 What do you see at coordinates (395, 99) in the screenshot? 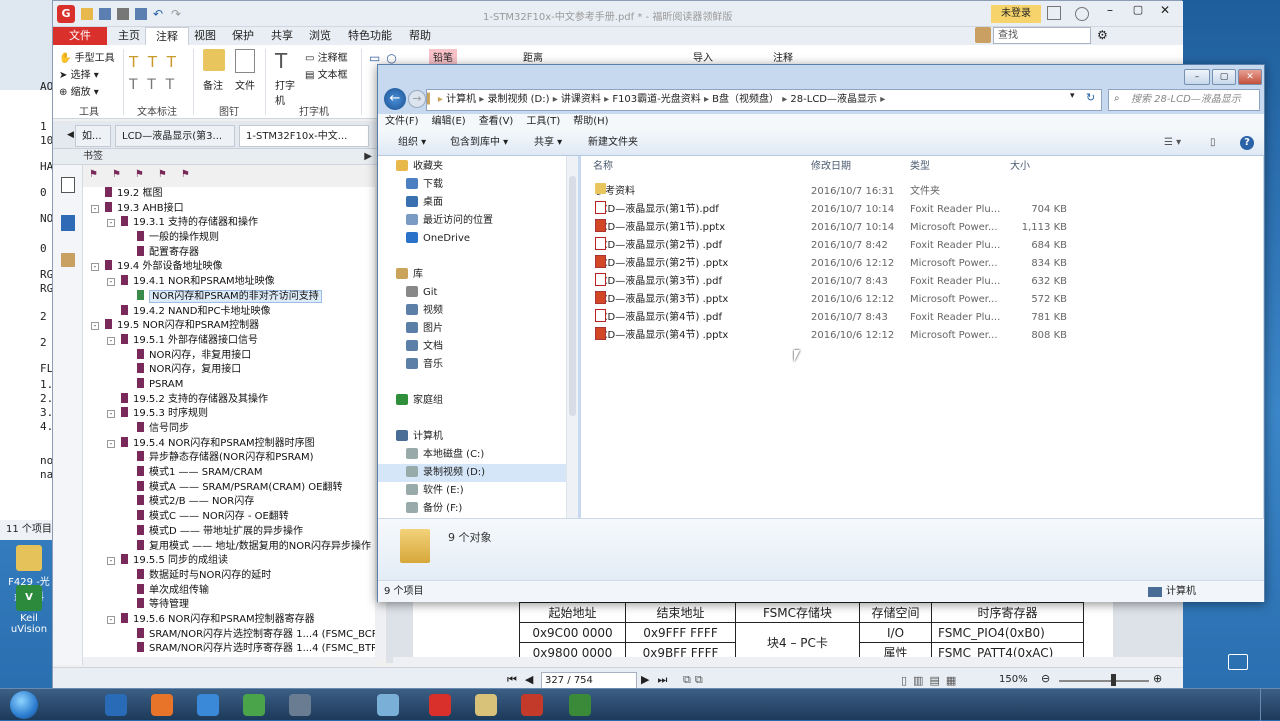
I see `back-button: ←` at bounding box center [395, 99].